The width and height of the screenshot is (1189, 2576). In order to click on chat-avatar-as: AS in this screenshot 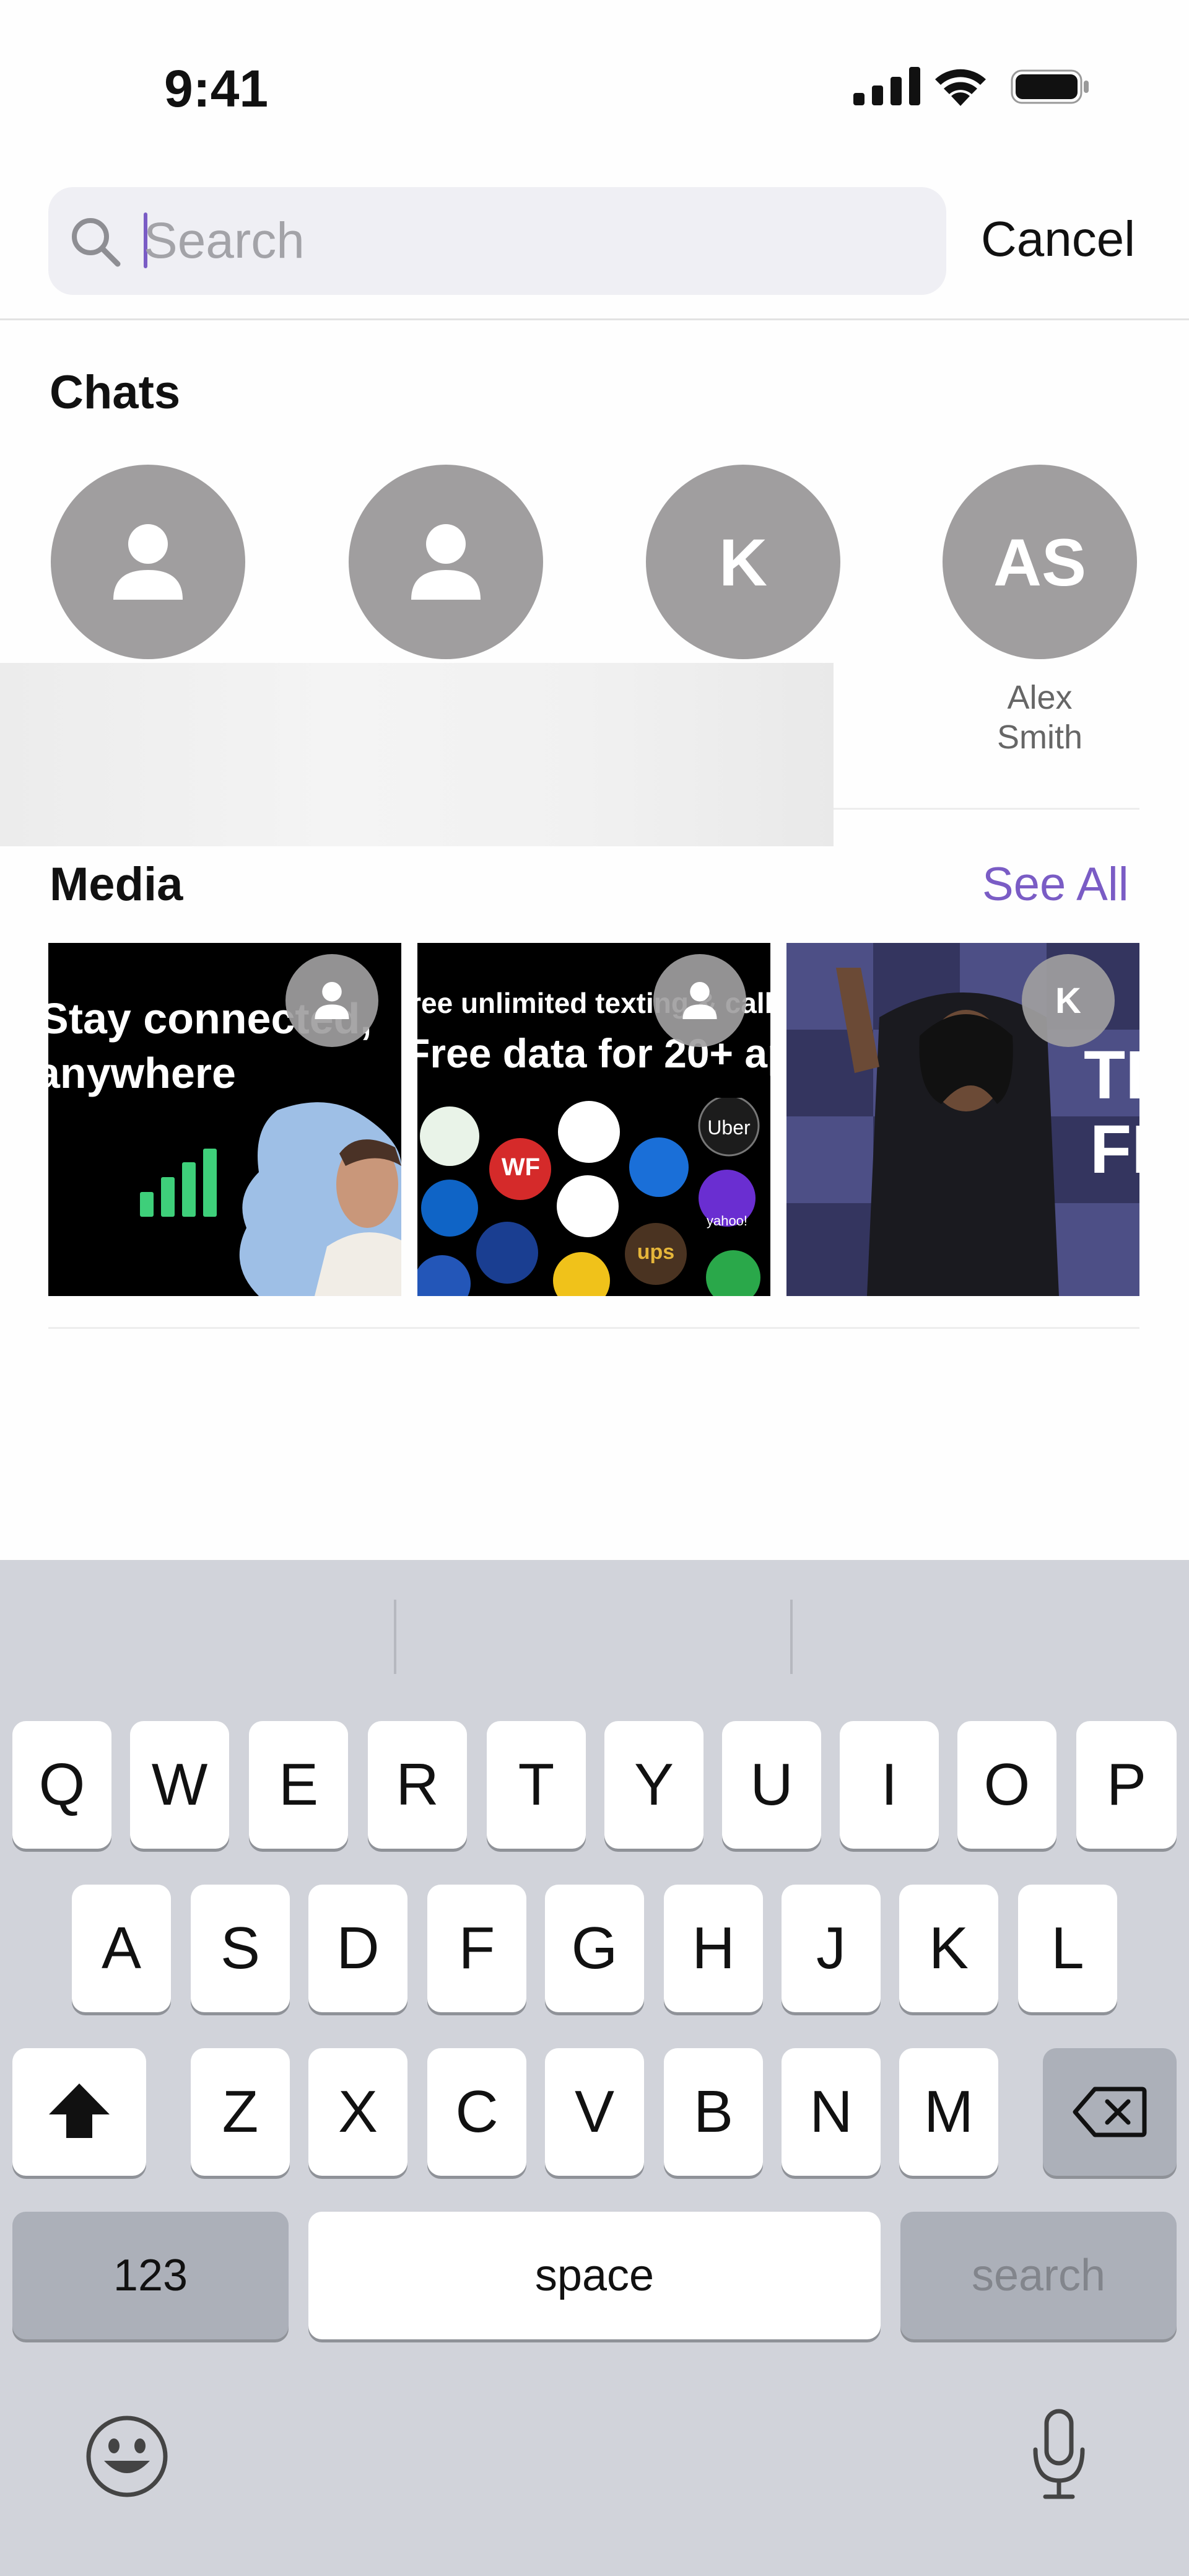, I will do `click(1040, 562)`.